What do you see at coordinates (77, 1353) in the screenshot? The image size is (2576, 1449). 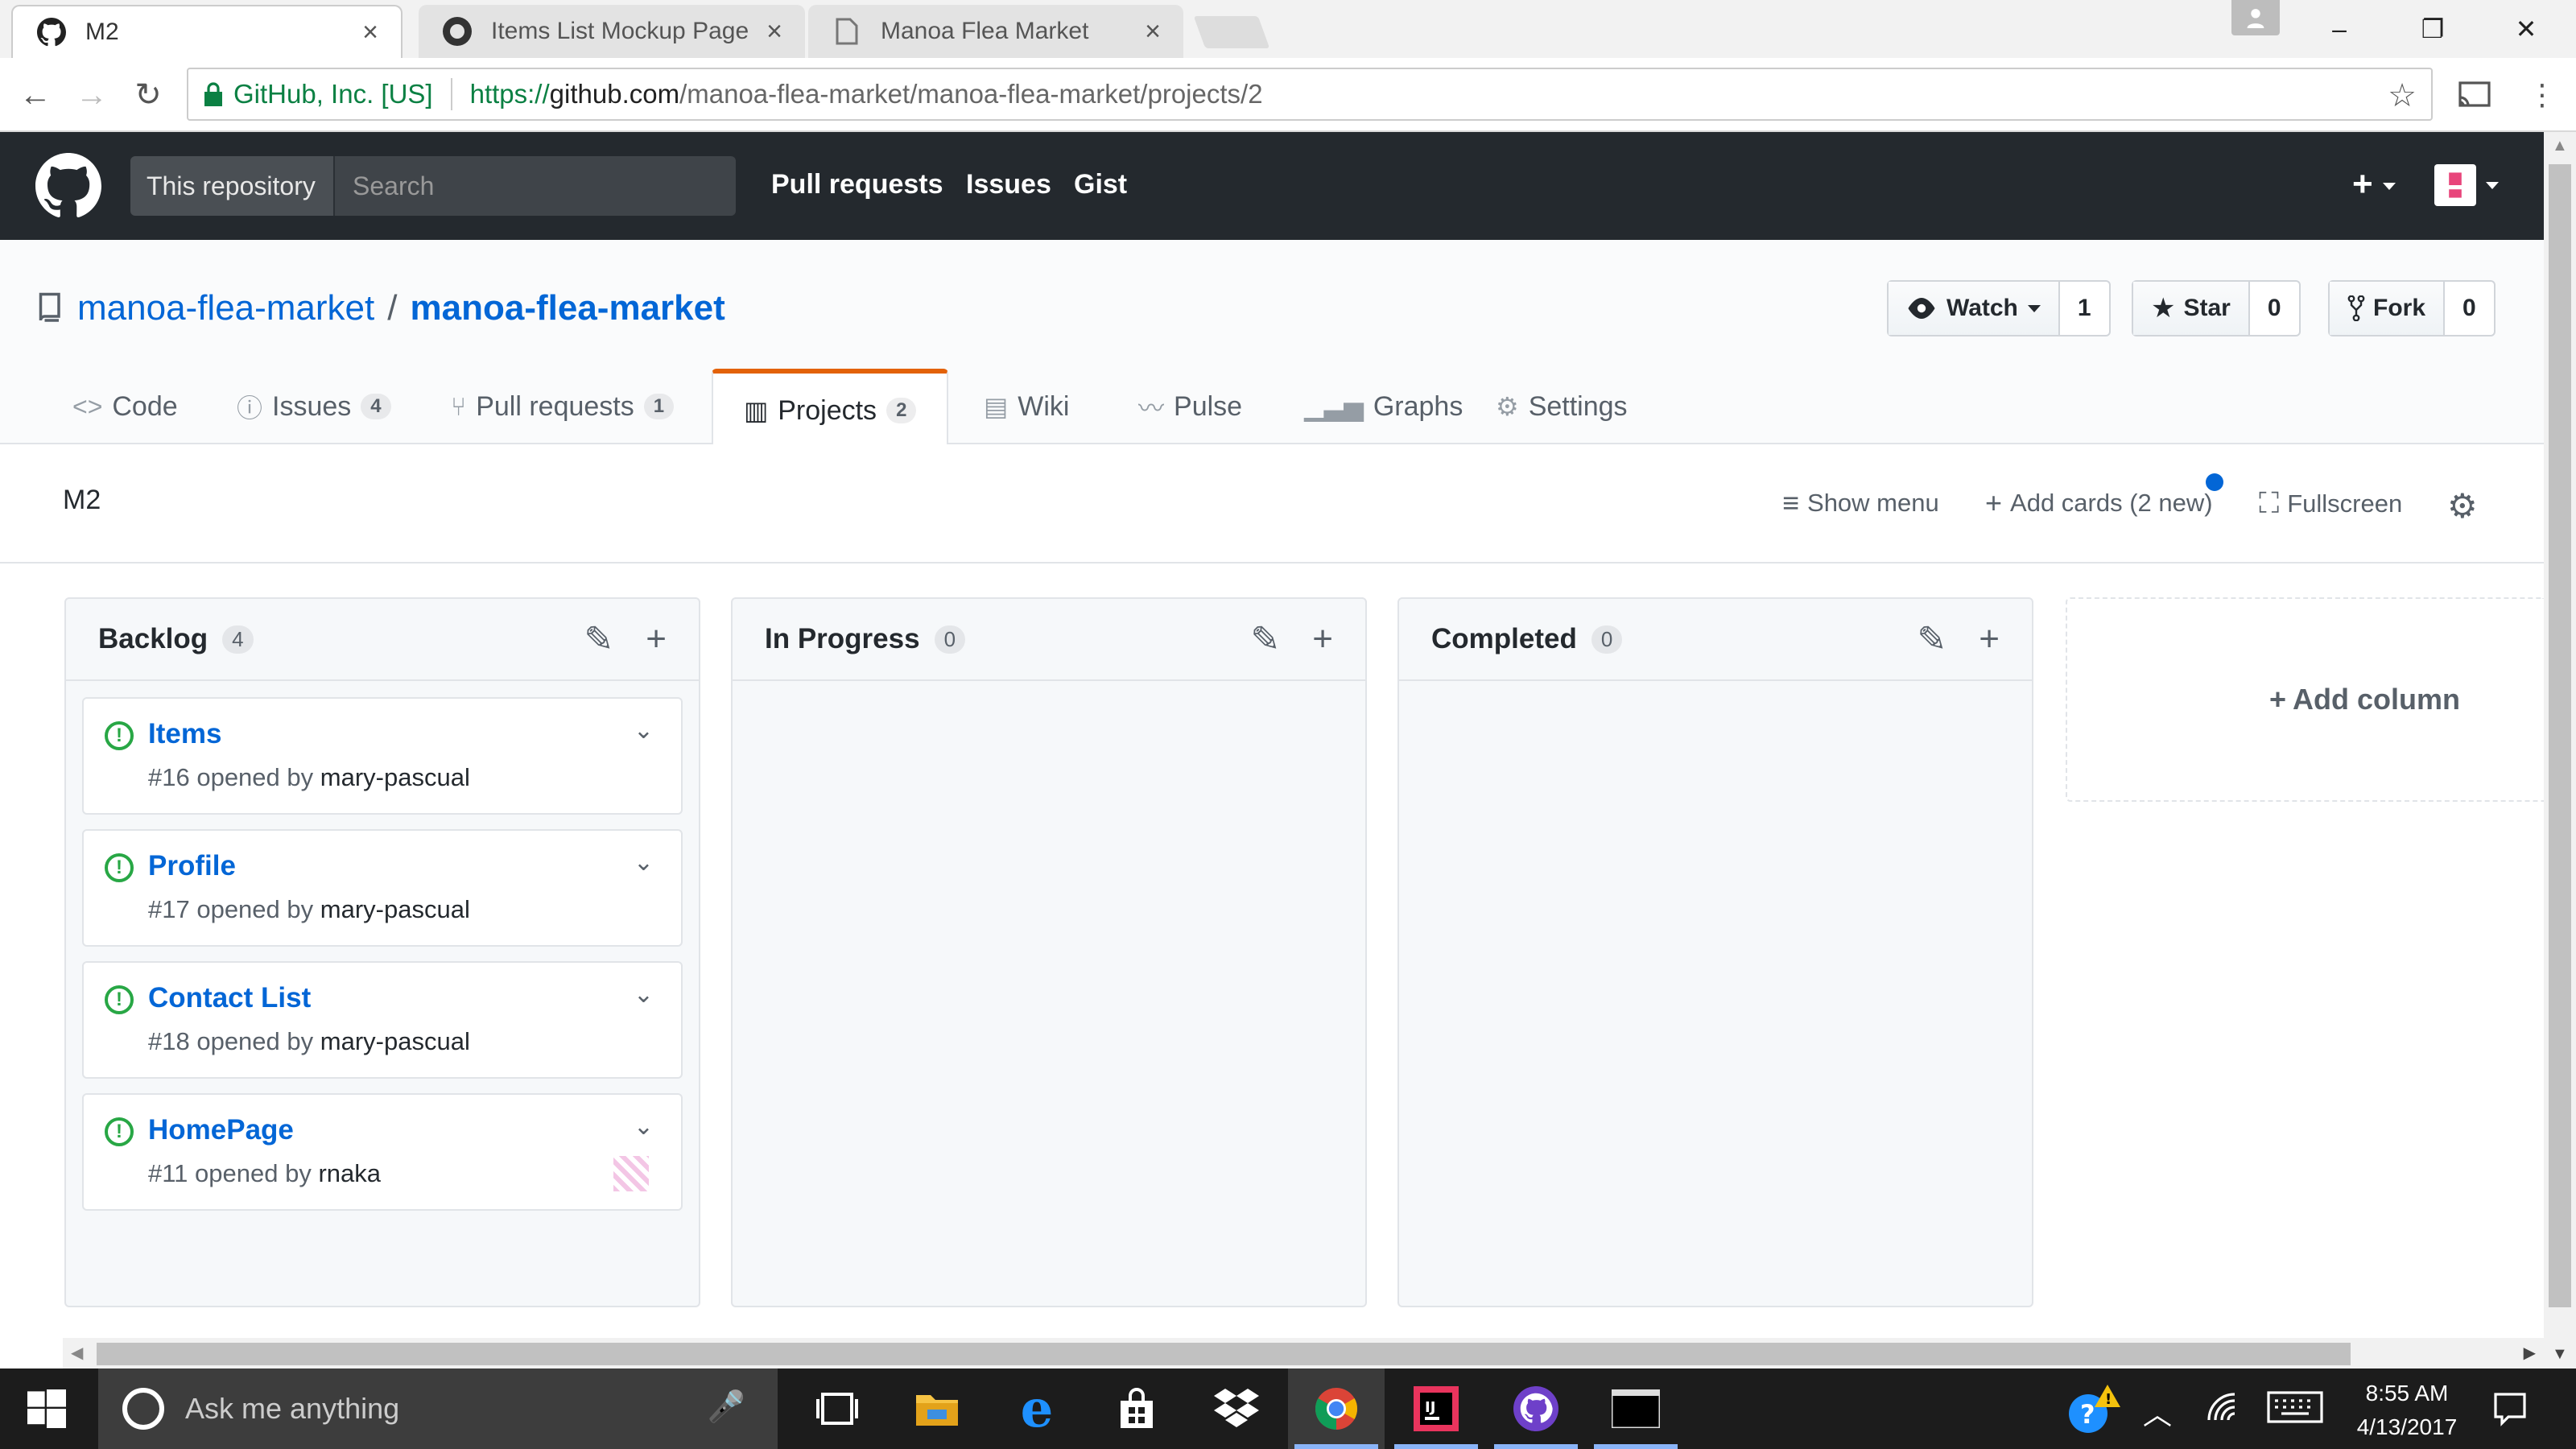 I see `scroll-left-arrow-icon: ◀` at bounding box center [77, 1353].